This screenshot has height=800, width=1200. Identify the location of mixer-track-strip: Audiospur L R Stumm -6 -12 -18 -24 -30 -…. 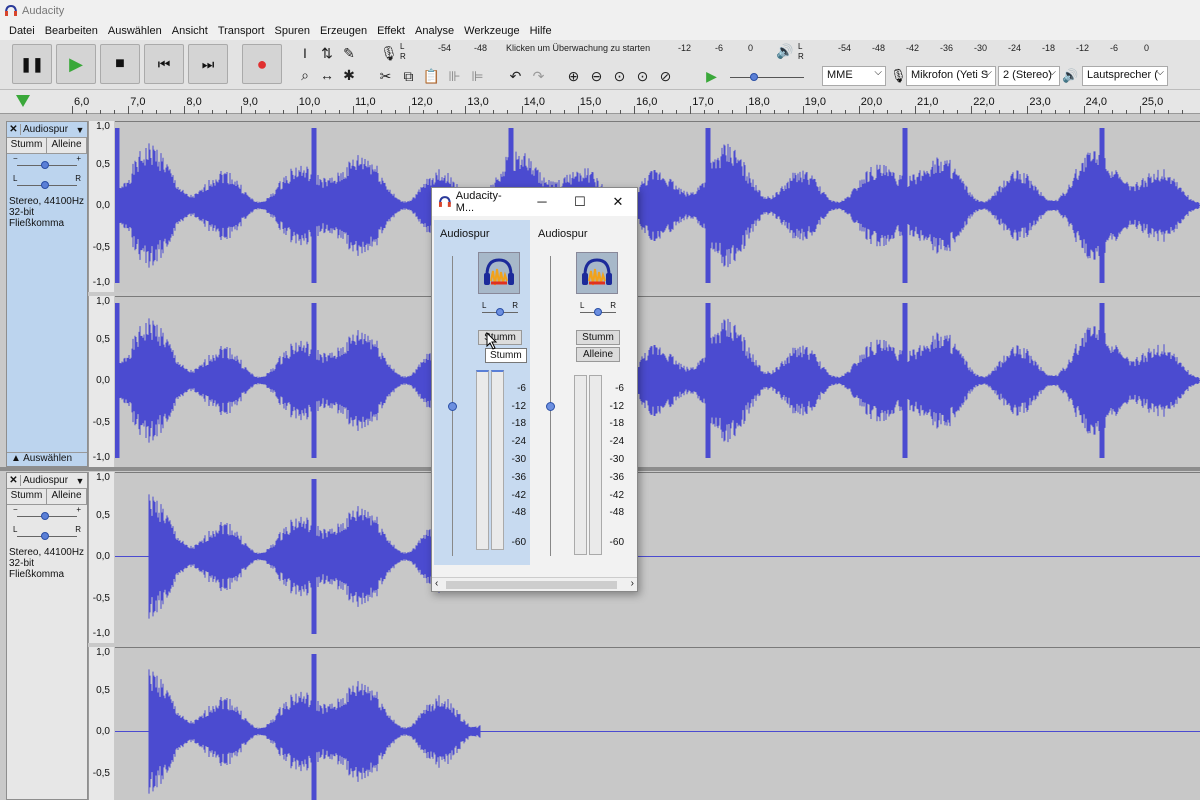
(482, 392).